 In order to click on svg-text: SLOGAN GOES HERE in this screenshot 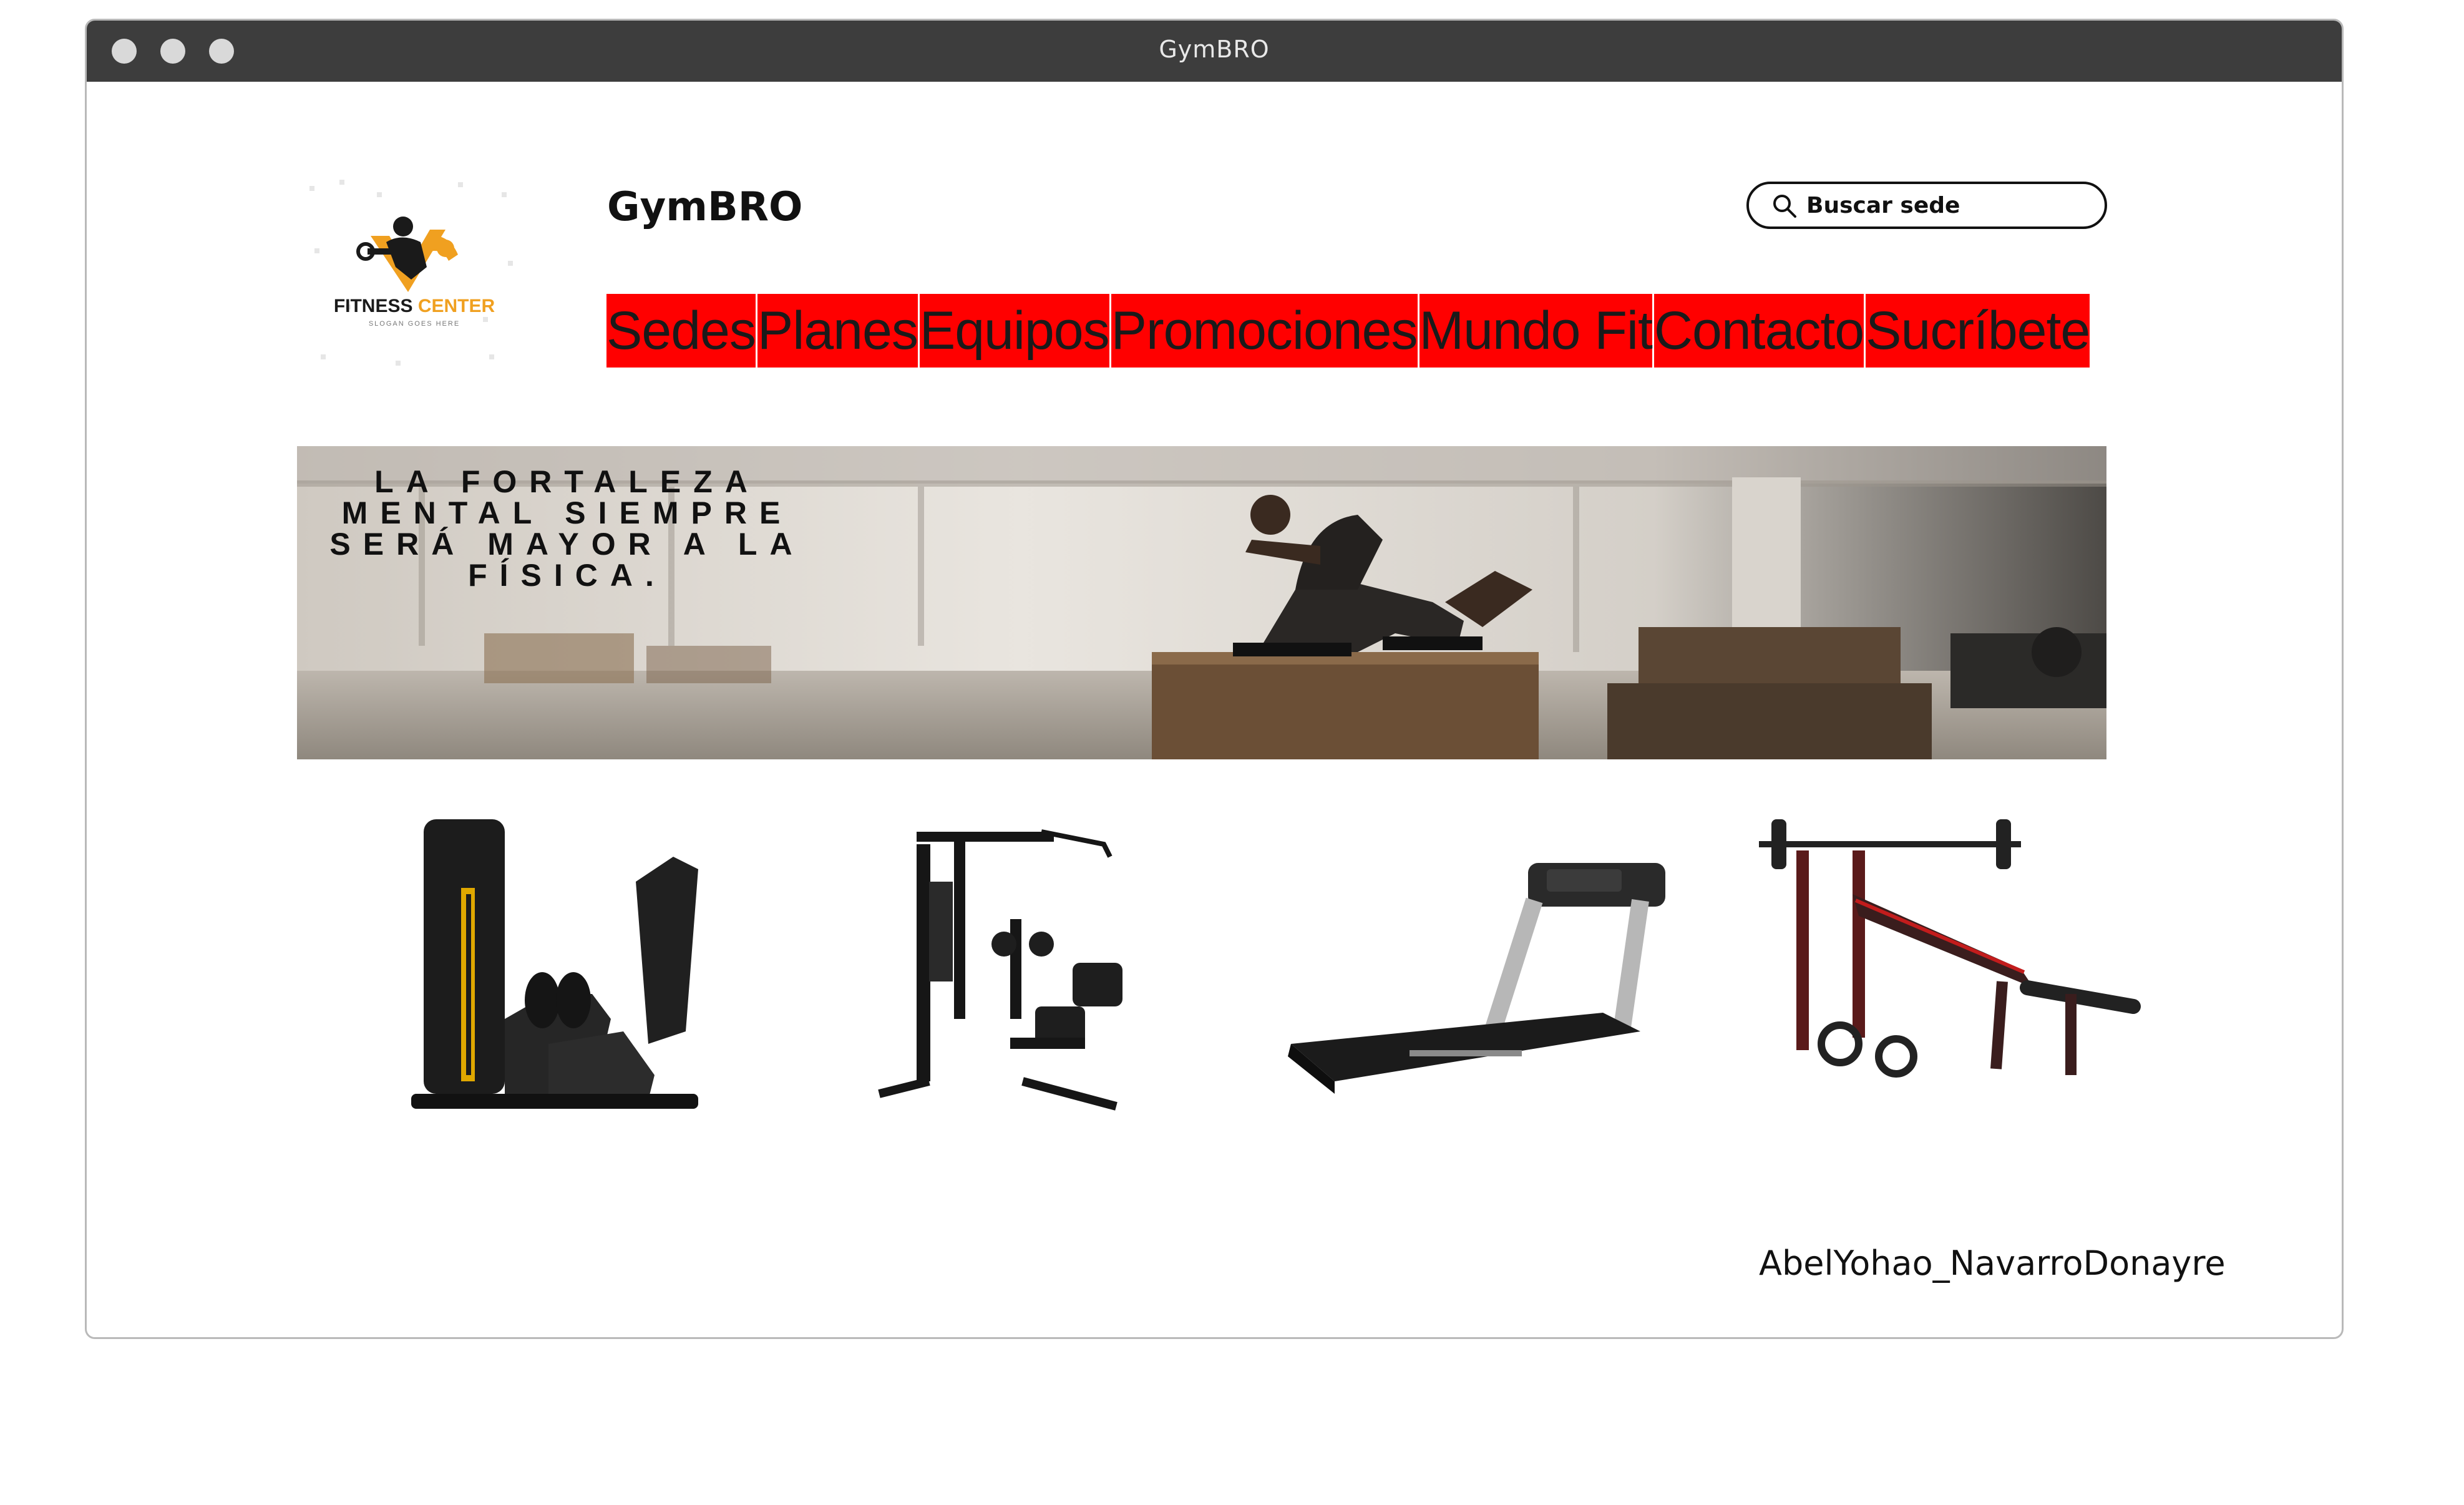, I will do `click(415, 324)`.